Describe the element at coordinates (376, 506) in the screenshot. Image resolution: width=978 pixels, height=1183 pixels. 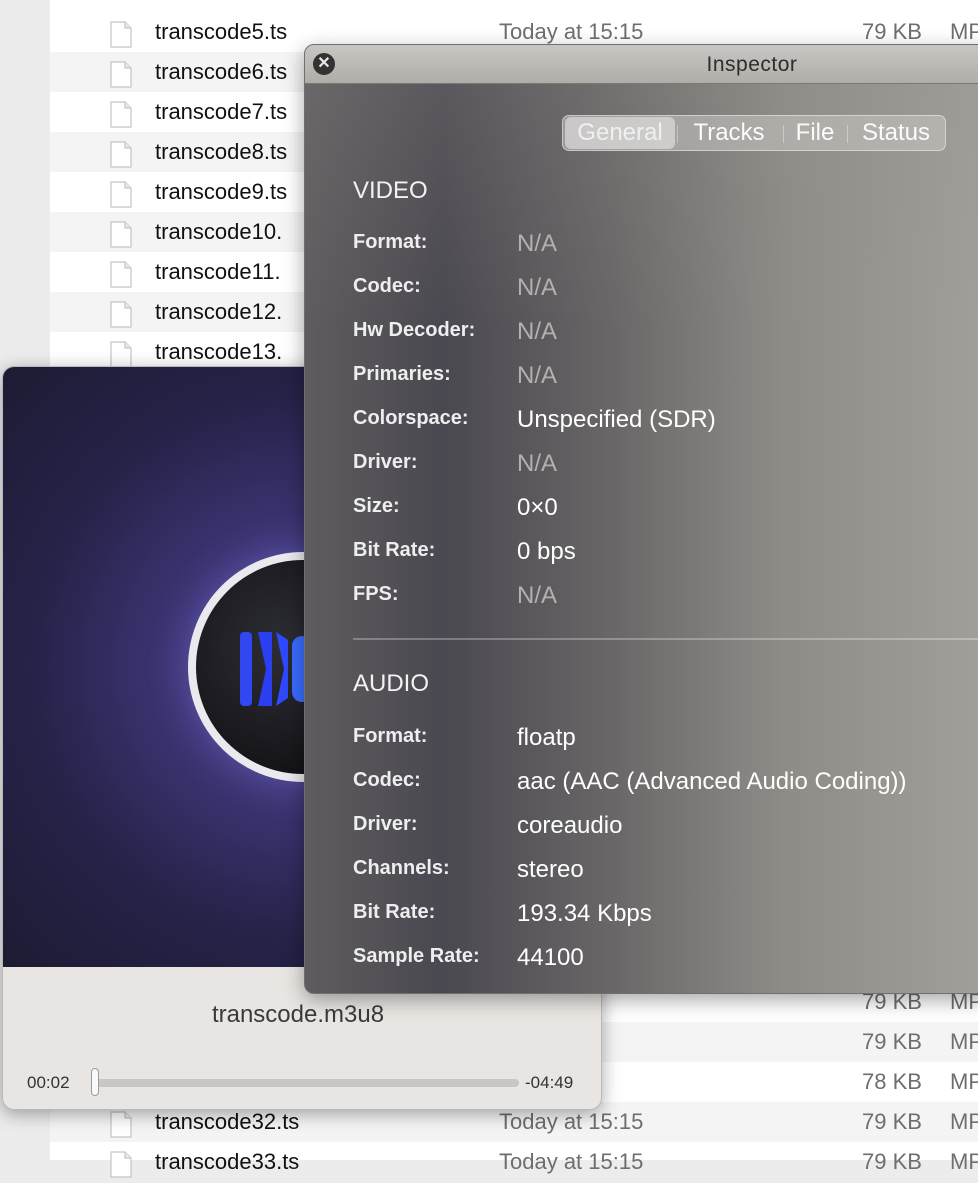
I see `property-label: Size:` at that location.